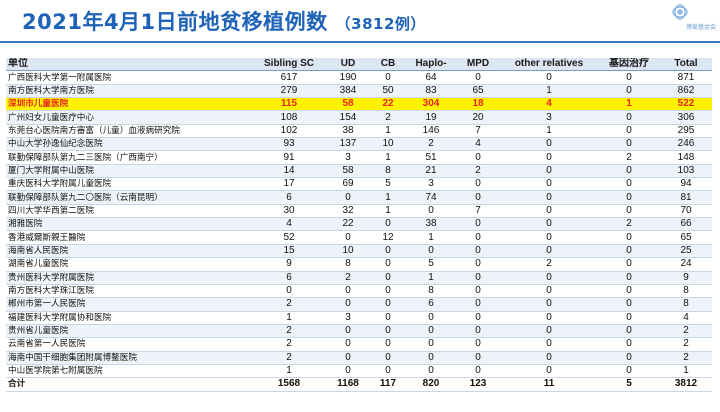  Describe the element at coordinates (348, 77) in the screenshot. I see `count-cell: 190` at that location.